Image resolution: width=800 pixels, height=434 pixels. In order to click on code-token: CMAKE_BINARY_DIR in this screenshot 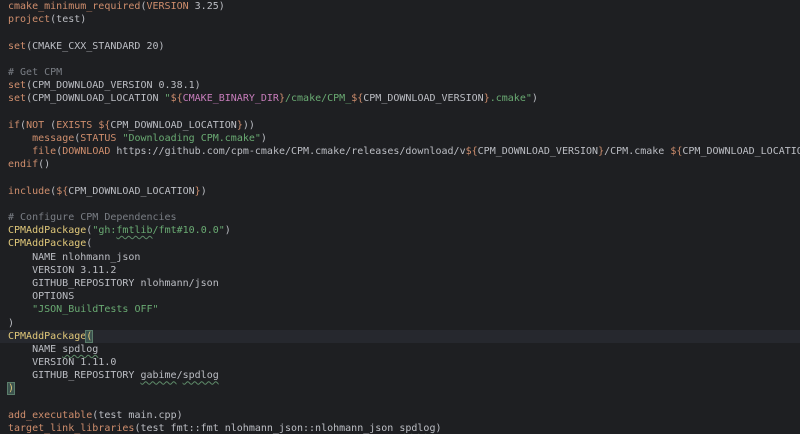, I will do `click(230, 99)`.